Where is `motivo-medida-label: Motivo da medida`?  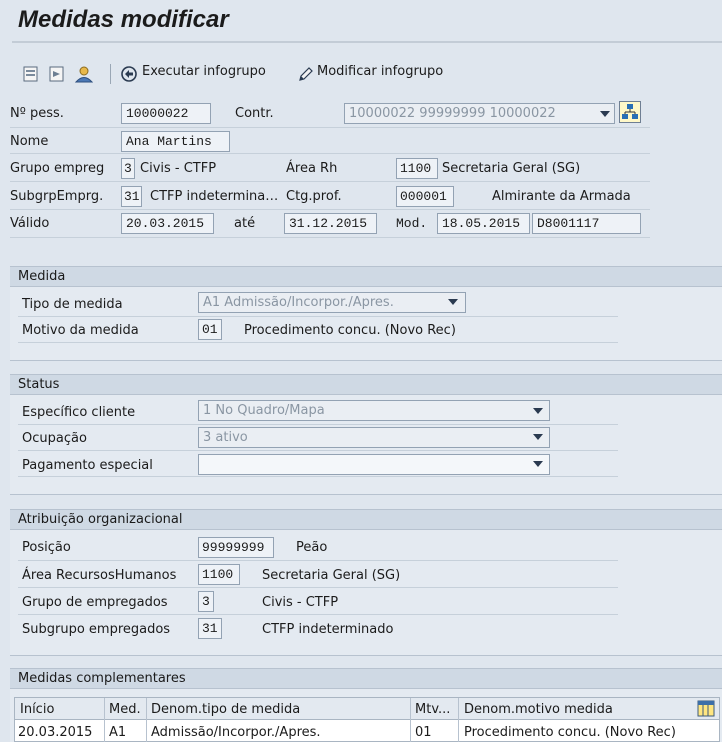
motivo-medida-label: Motivo da medida is located at coordinates (80, 330).